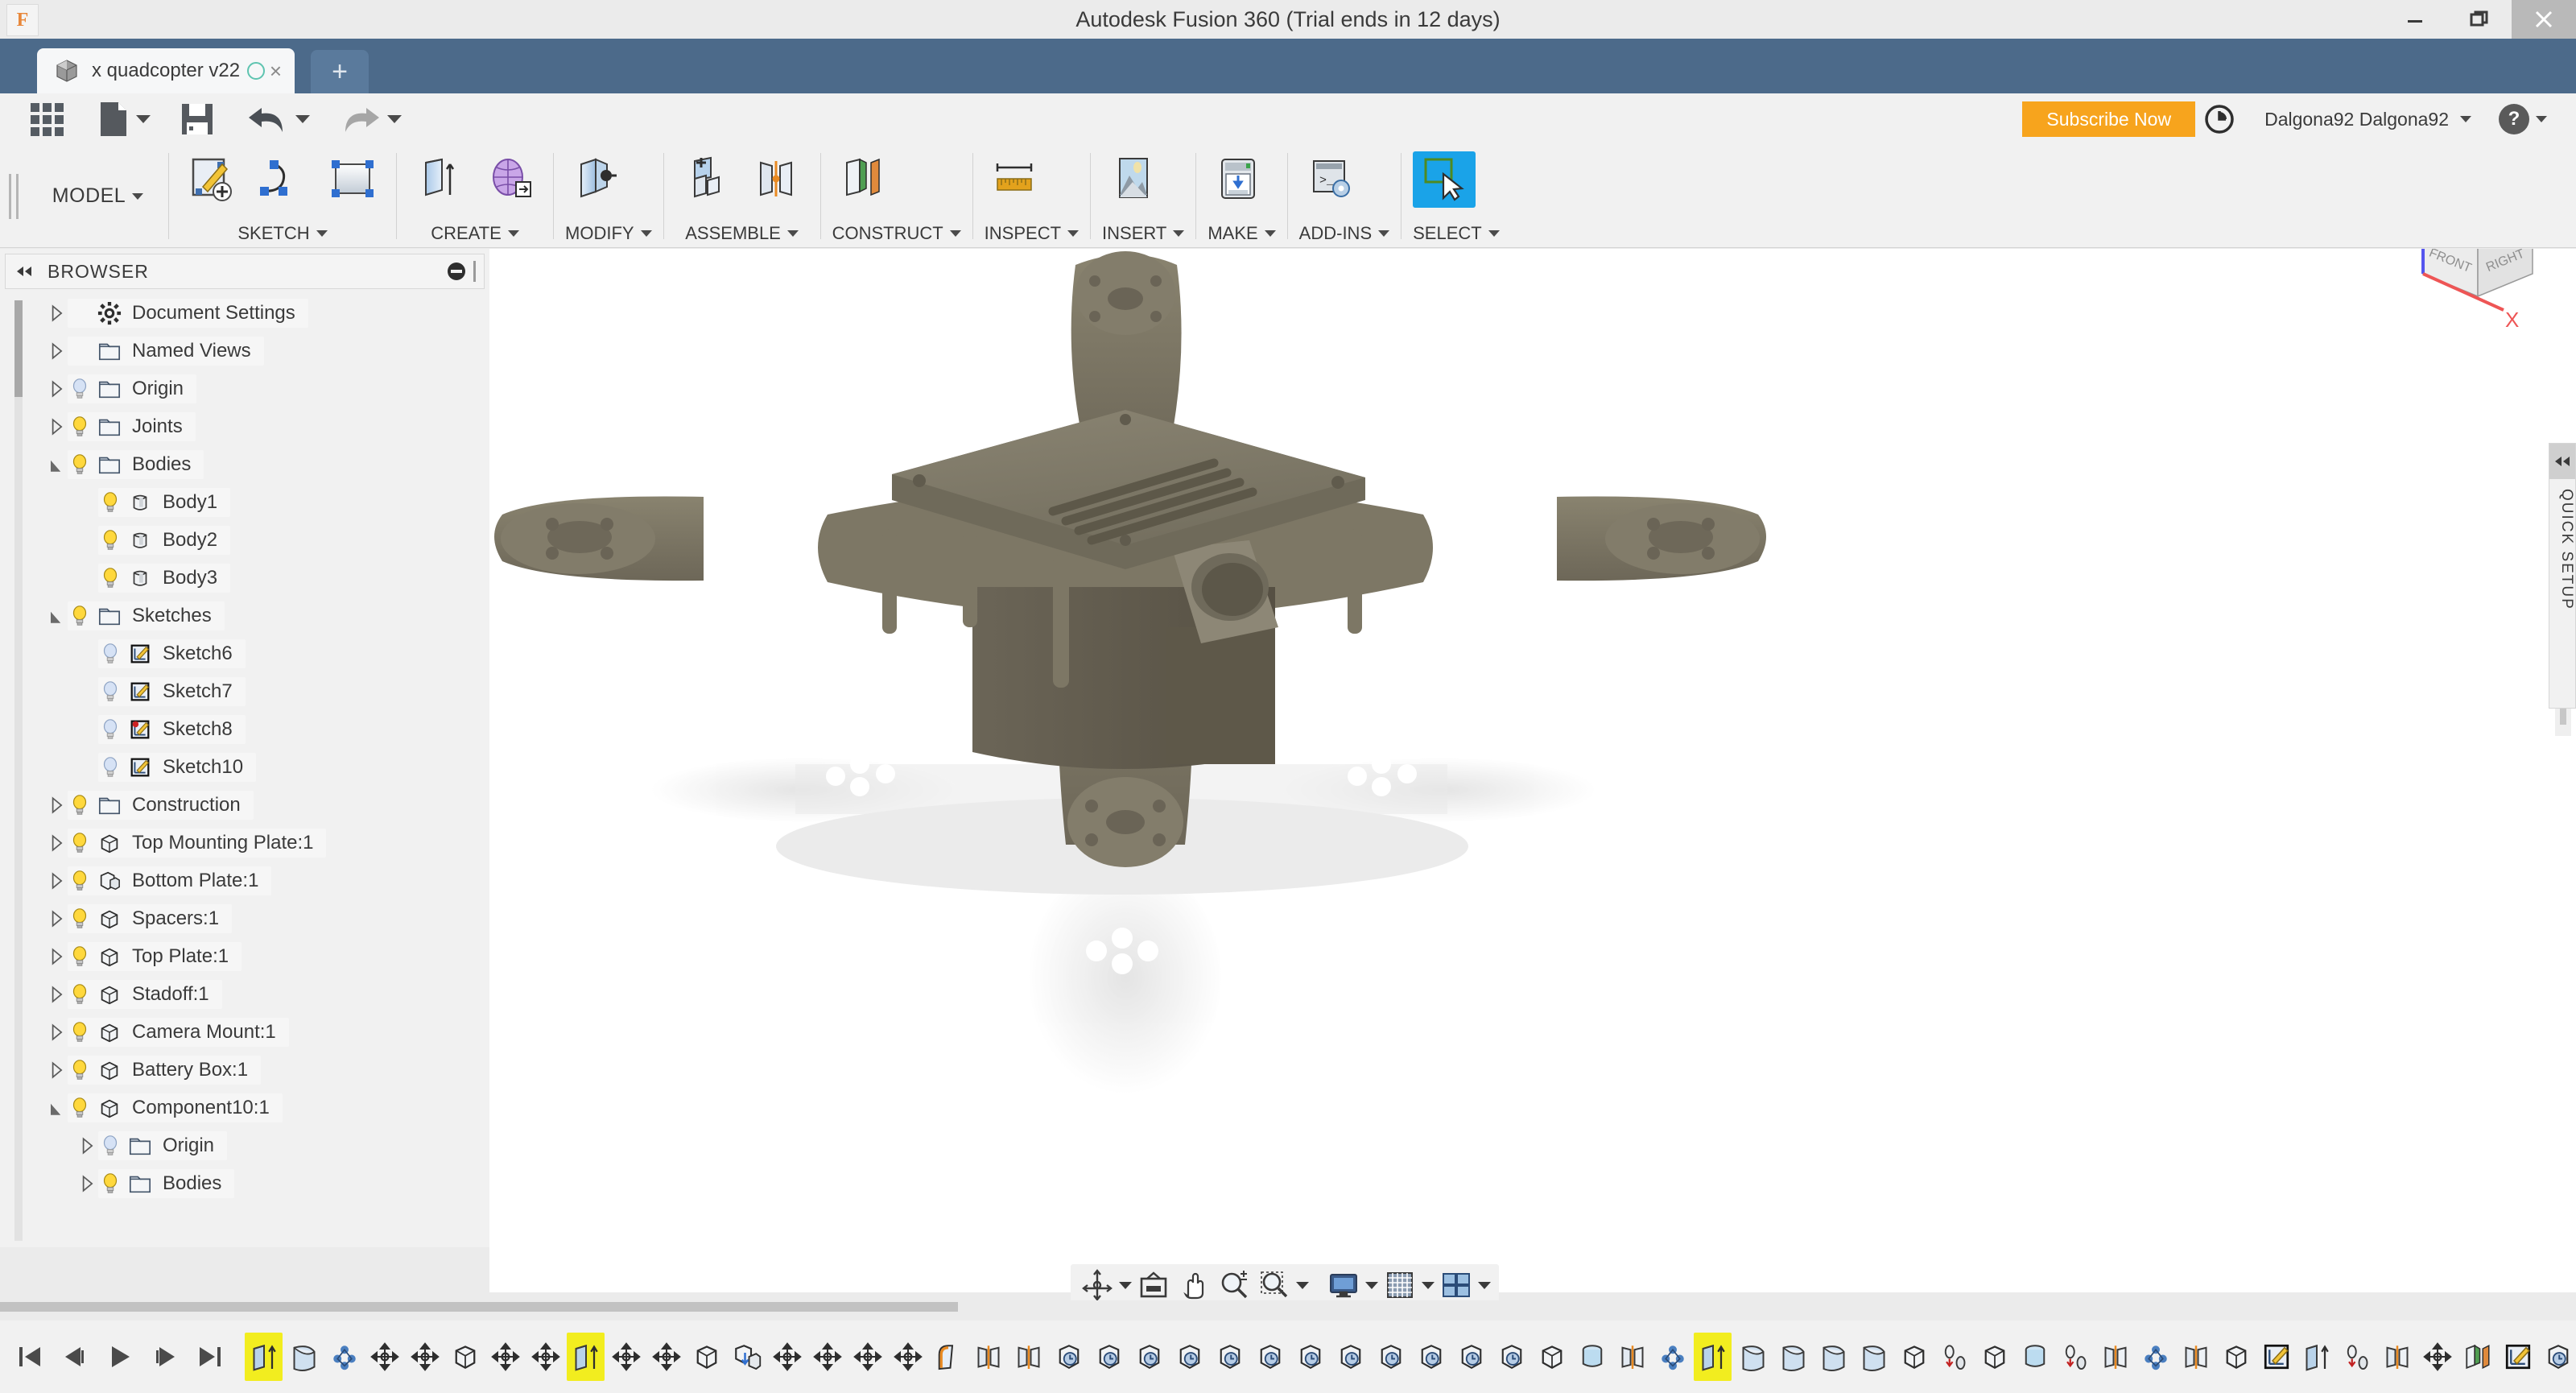  I want to click on document-tab: x quadcopter v22 ×, so click(166, 70).